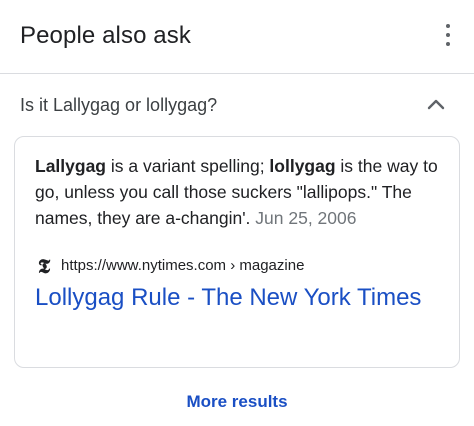  I want to click on nytimes-logo-icon: 𝕿, so click(44, 266).